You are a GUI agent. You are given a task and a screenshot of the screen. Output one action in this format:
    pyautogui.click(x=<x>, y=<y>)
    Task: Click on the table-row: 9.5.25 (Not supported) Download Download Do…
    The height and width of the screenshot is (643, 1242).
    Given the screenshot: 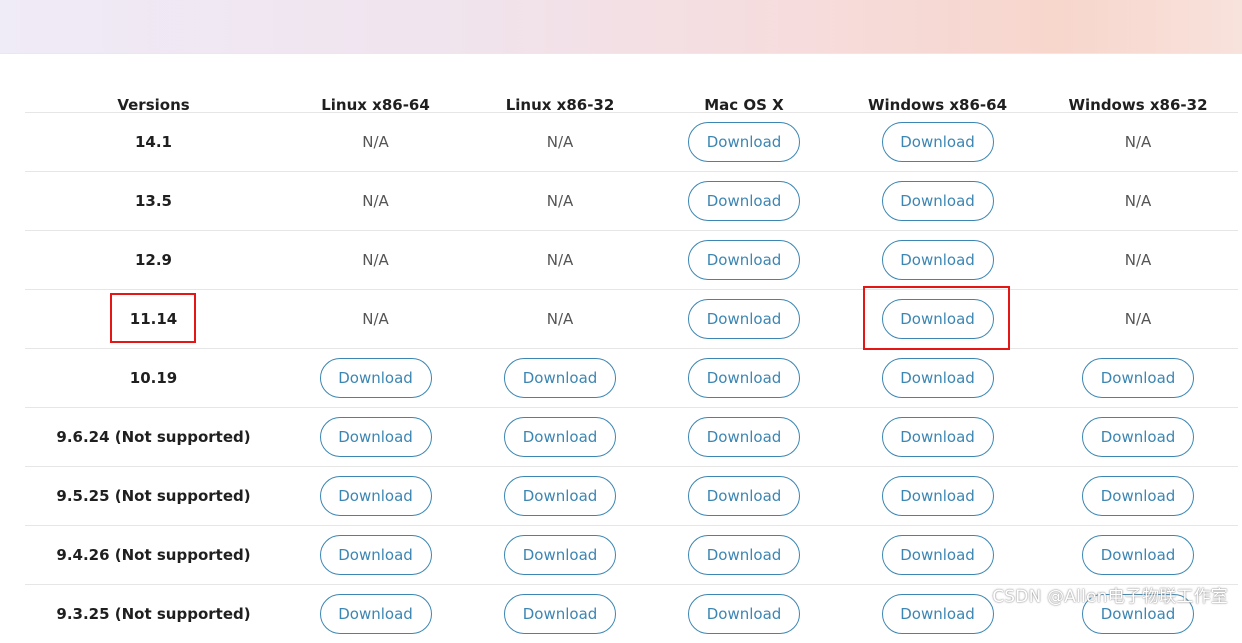 What is the action you would take?
    pyautogui.click(x=631, y=495)
    